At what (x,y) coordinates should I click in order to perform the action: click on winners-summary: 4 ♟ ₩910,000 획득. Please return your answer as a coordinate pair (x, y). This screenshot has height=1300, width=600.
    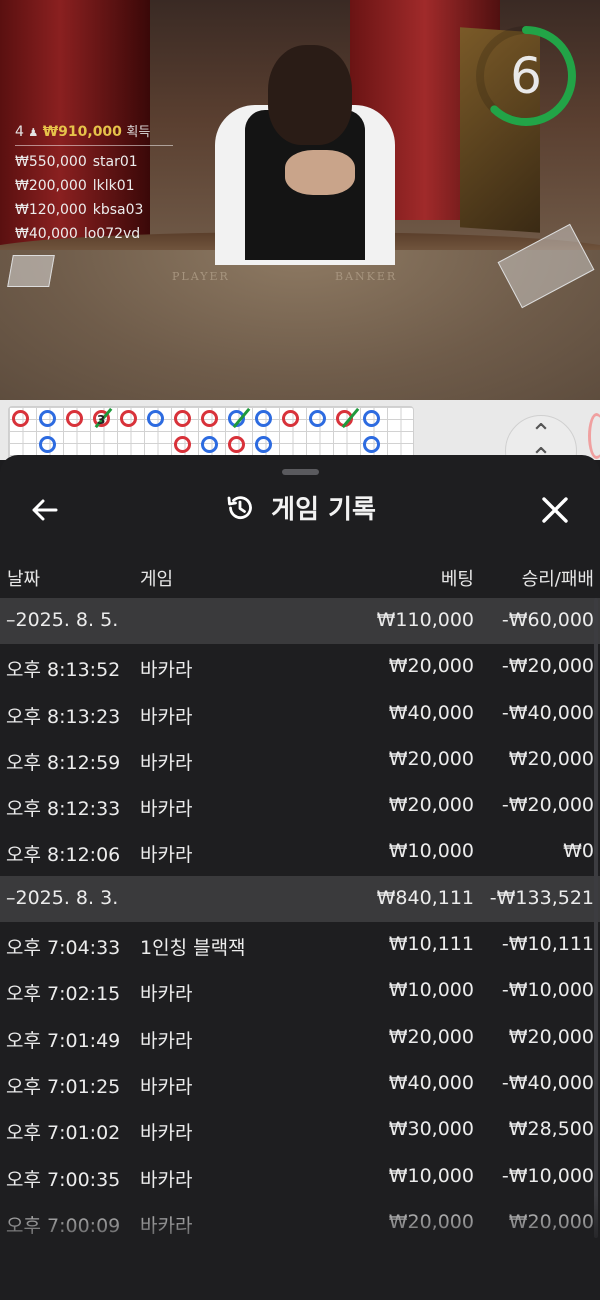
    Looking at the image, I should click on (95, 132).